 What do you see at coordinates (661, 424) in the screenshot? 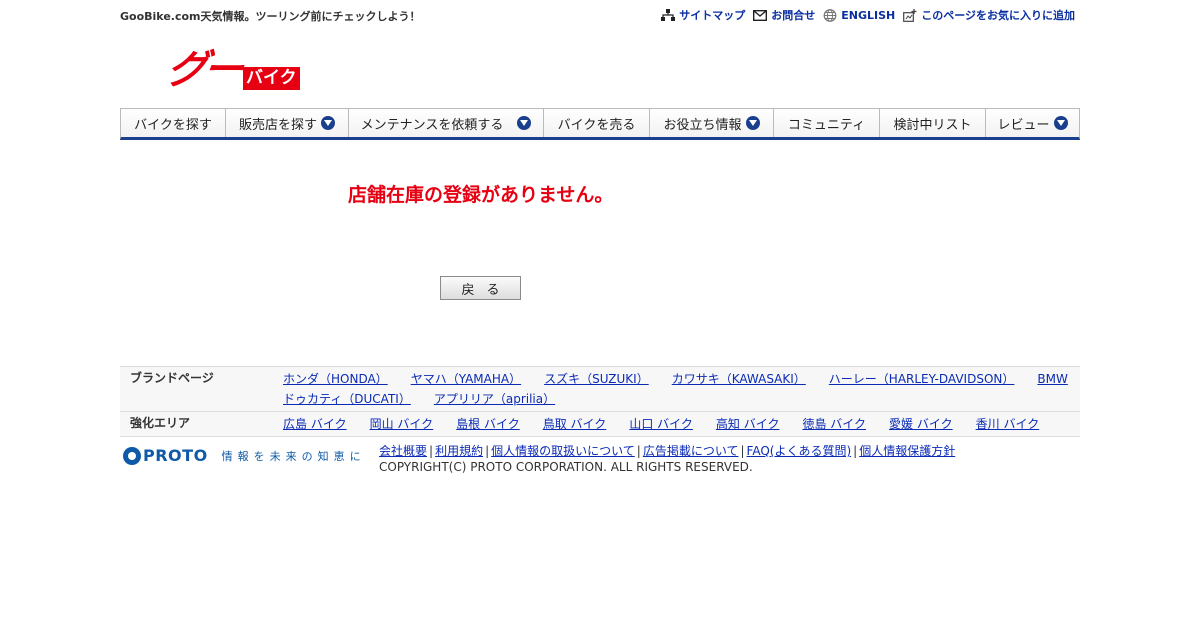
I see `area-link-yamaguchi: 山口 バイク` at bounding box center [661, 424].